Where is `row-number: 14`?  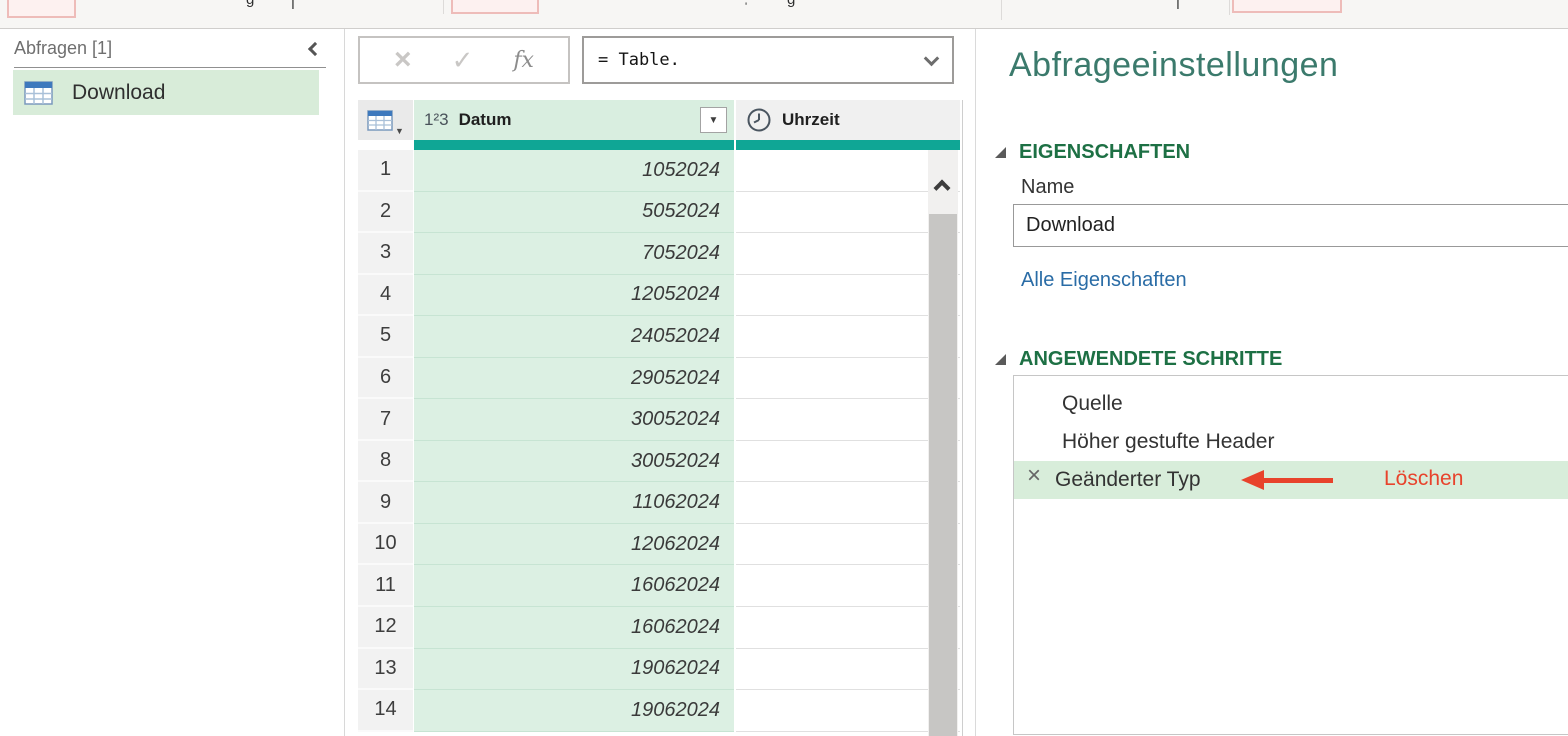
row-number: 14 is located at coordinates (385, 711).